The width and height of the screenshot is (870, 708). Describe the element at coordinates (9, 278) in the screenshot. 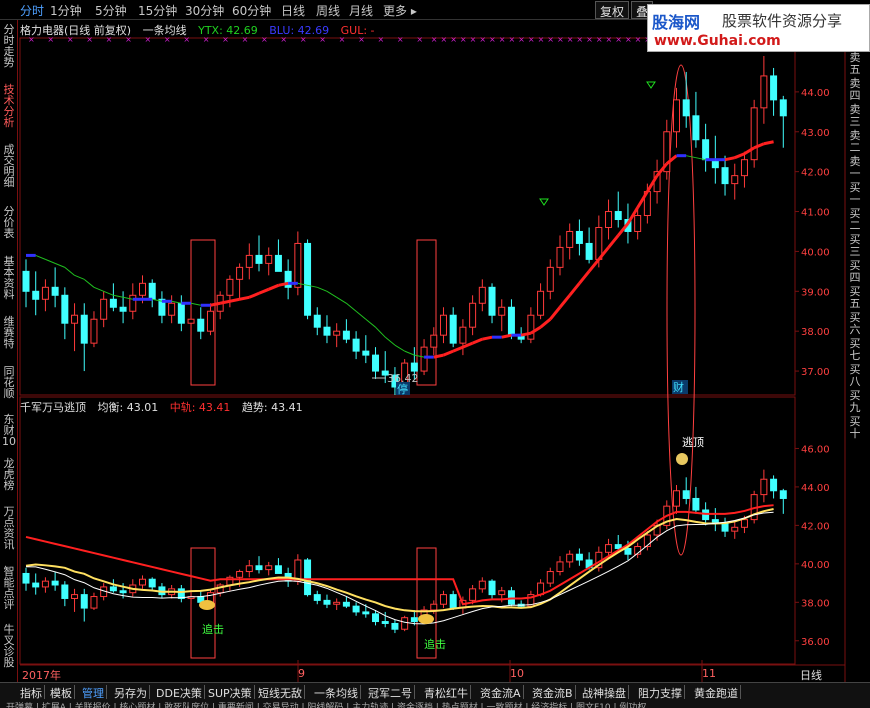

I see `left-tab-4: 基本资料` at that location.